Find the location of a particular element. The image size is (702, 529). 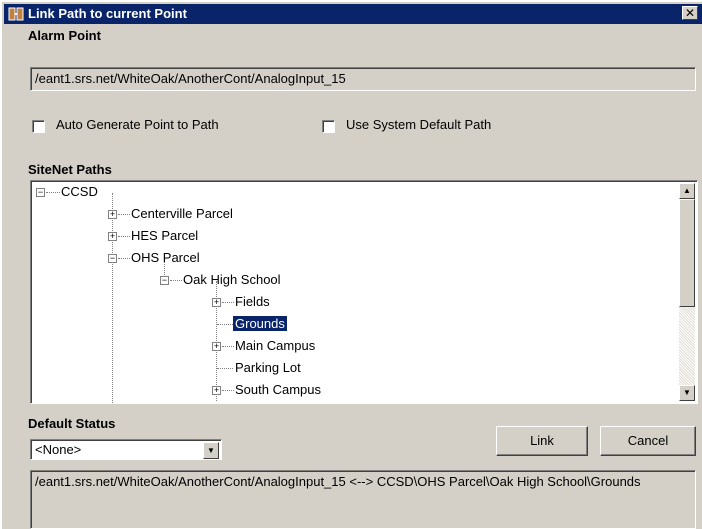

default-status-select: <None> ▼ is located at coordinates (126, 449).